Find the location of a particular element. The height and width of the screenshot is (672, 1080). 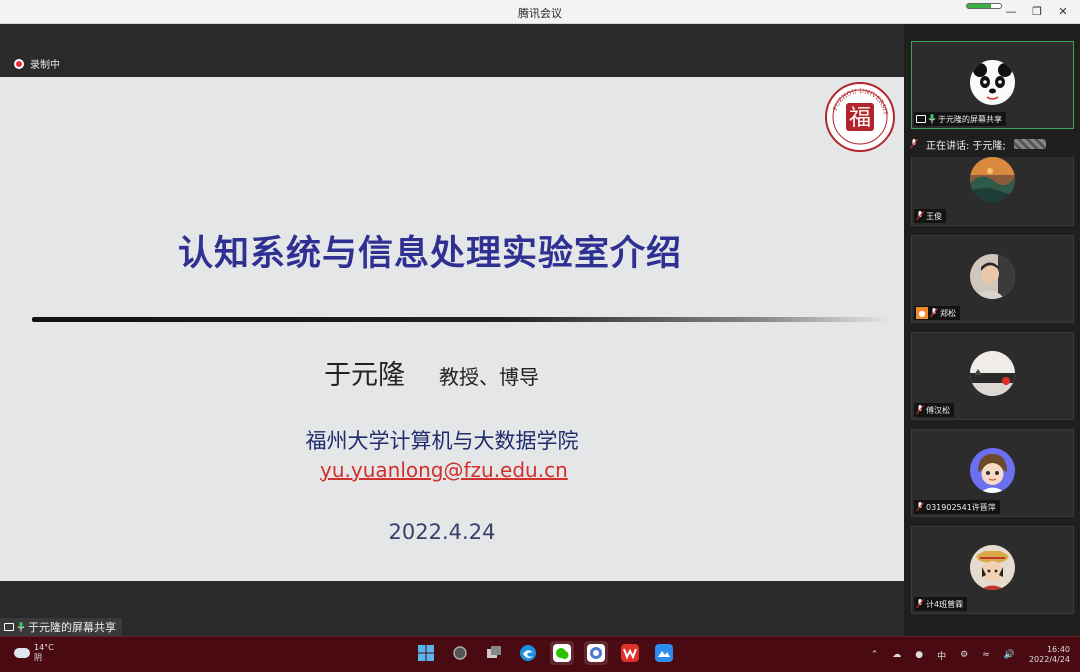

record-icon is located at coordinates (19, 63).